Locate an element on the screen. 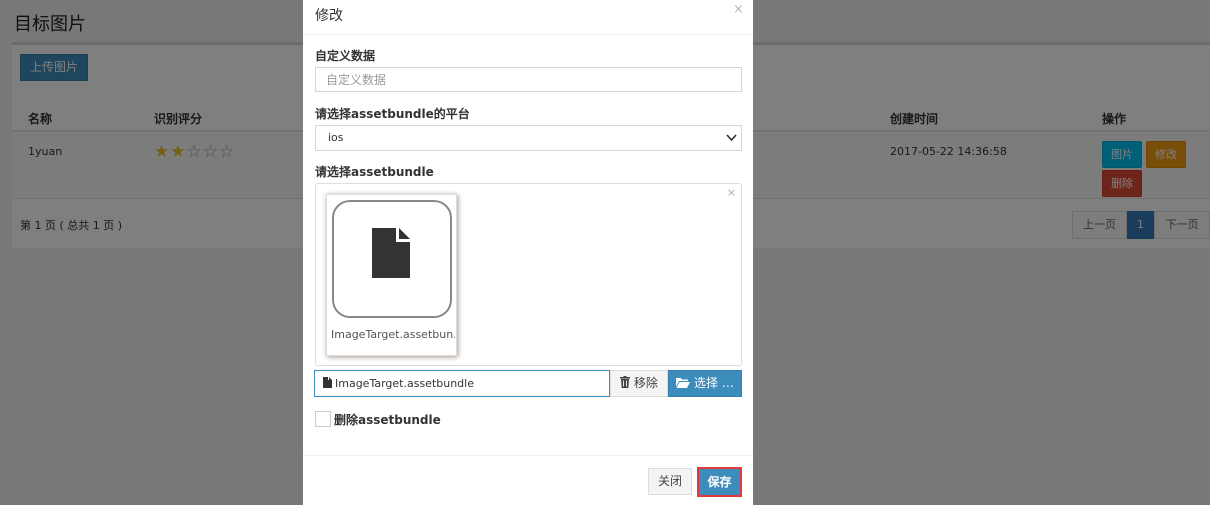  custom-data-label: 自定义数据 is located at coordinates (345, 56).